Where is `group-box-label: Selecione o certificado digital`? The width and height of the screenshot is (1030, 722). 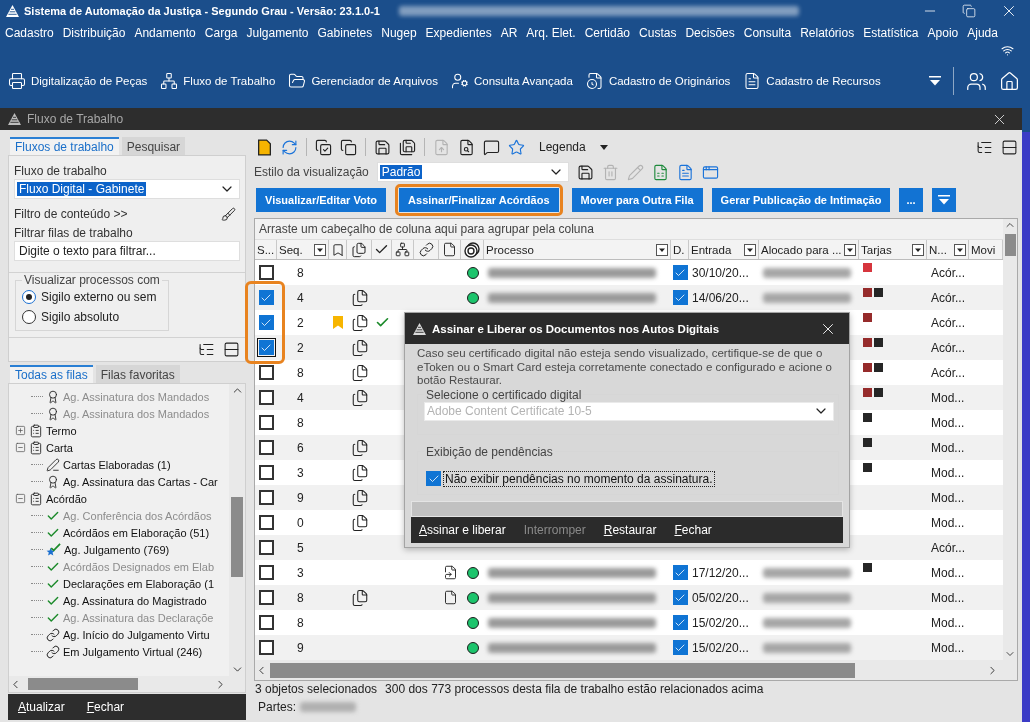
group-box-label: Selecione o certificado digital is located at coordinates (504, 394).